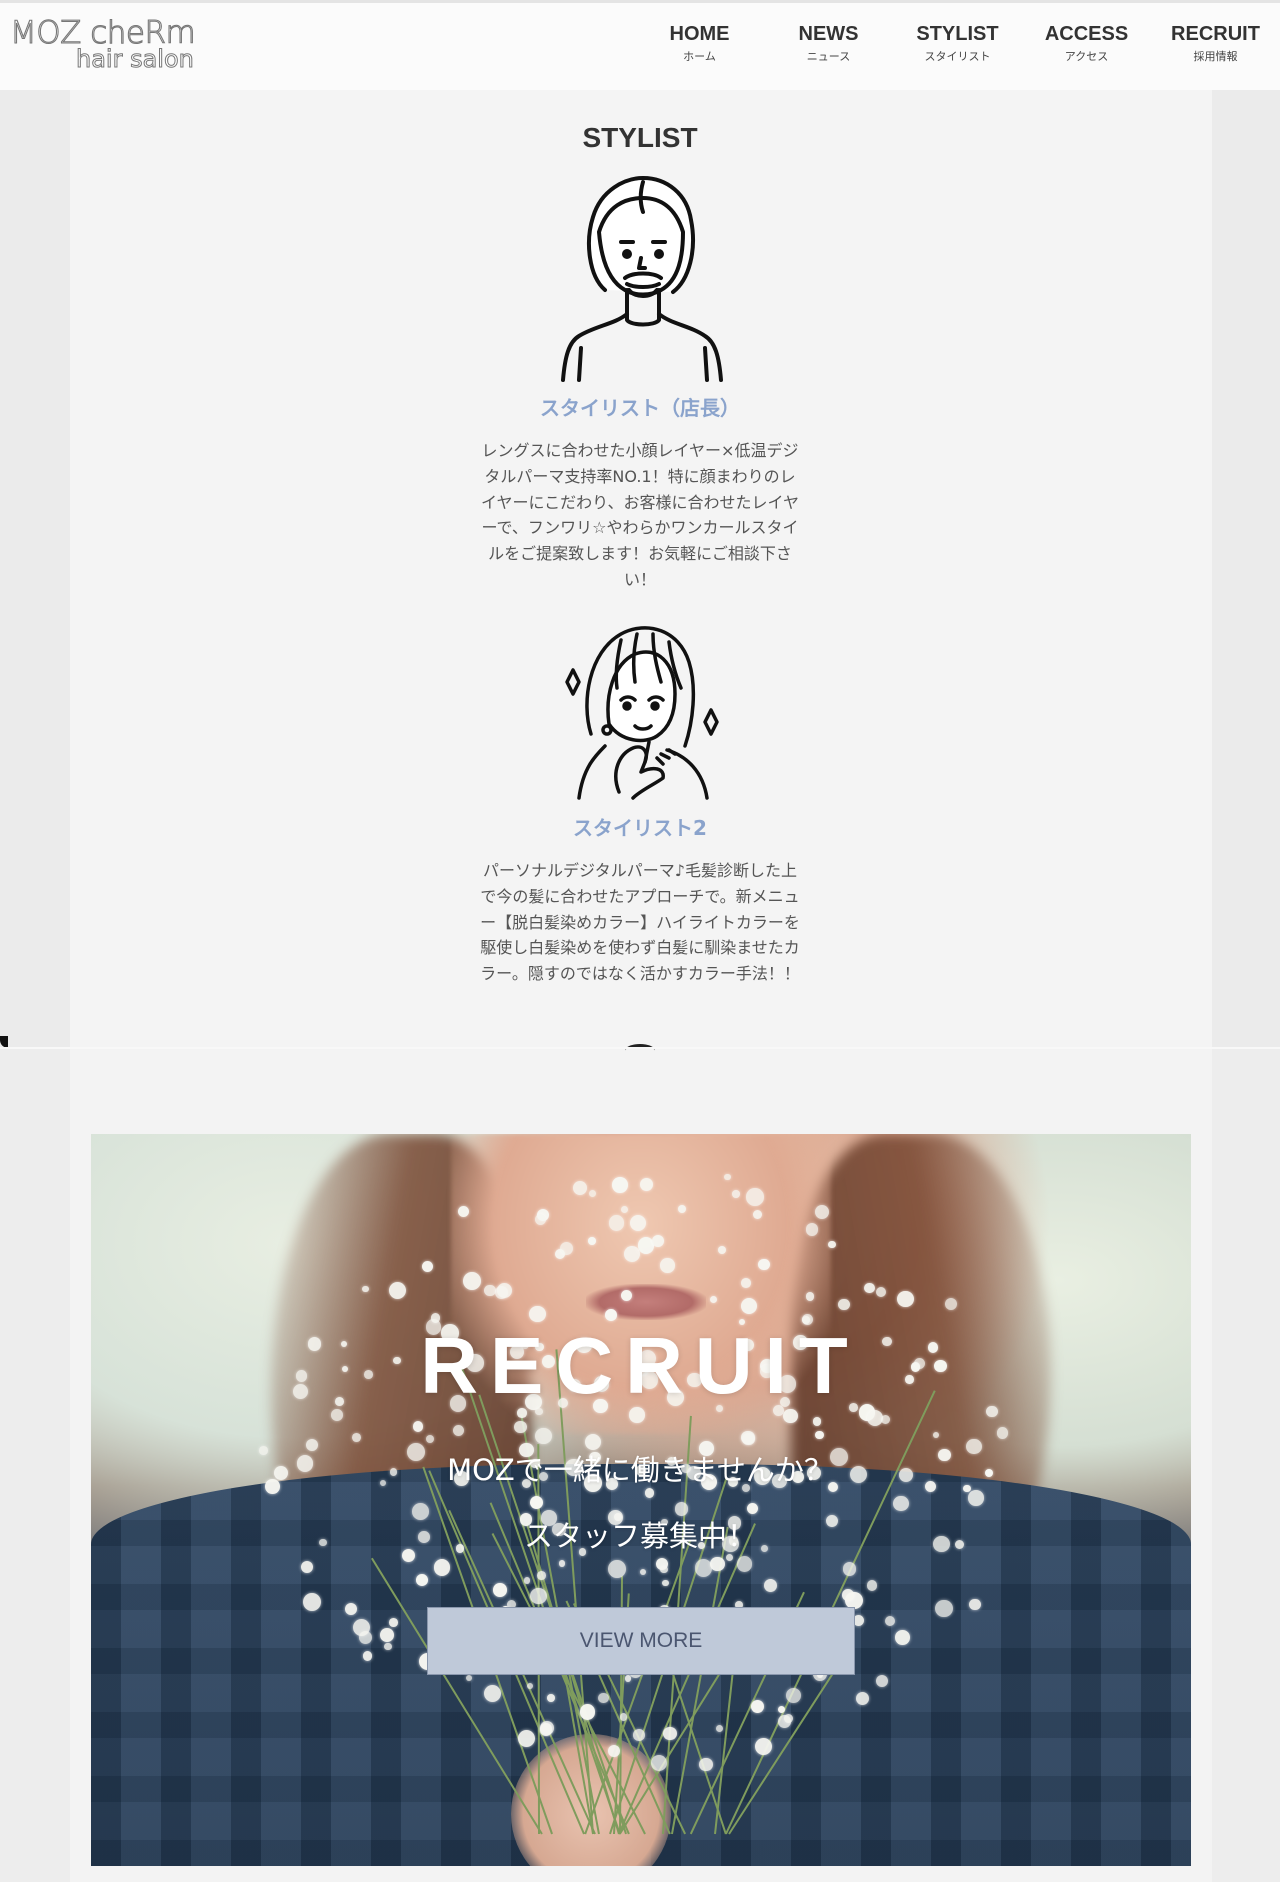 The width and height of the screenshot is (1280, 1882). I want to click on nav-sublabel: アクセス, so click(1086, 56).